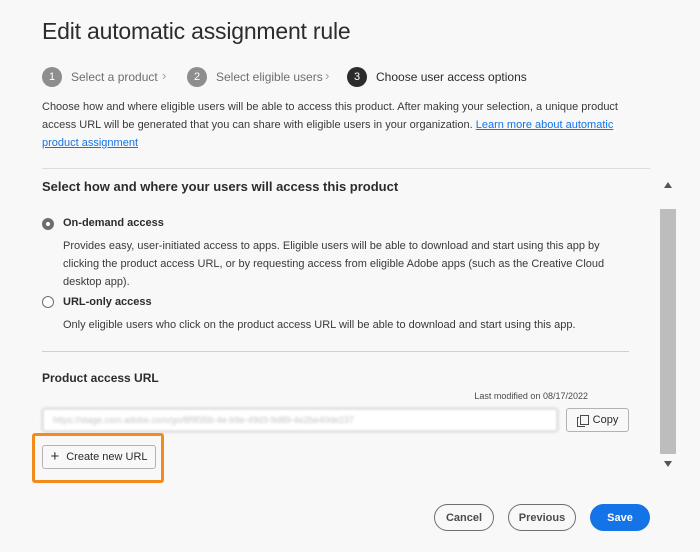  I want to click on step-access-options: 3 Choose user access options, so click(437, 77).